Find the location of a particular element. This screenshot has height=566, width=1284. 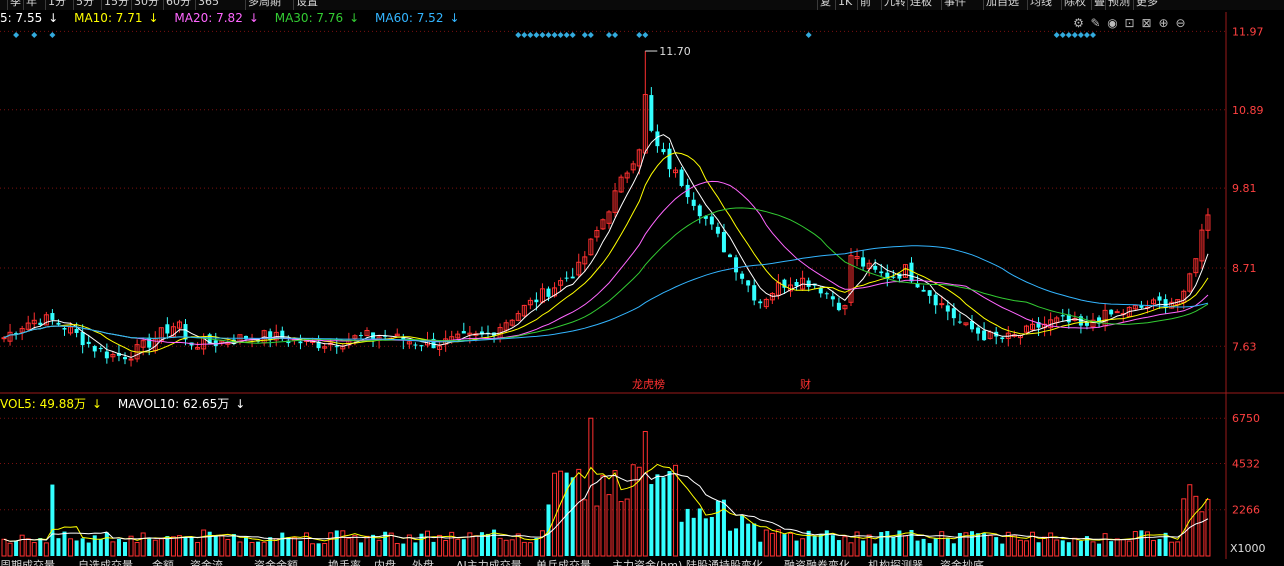

indicator-tab-5: 换手率 is located at coordinates (344, 562).